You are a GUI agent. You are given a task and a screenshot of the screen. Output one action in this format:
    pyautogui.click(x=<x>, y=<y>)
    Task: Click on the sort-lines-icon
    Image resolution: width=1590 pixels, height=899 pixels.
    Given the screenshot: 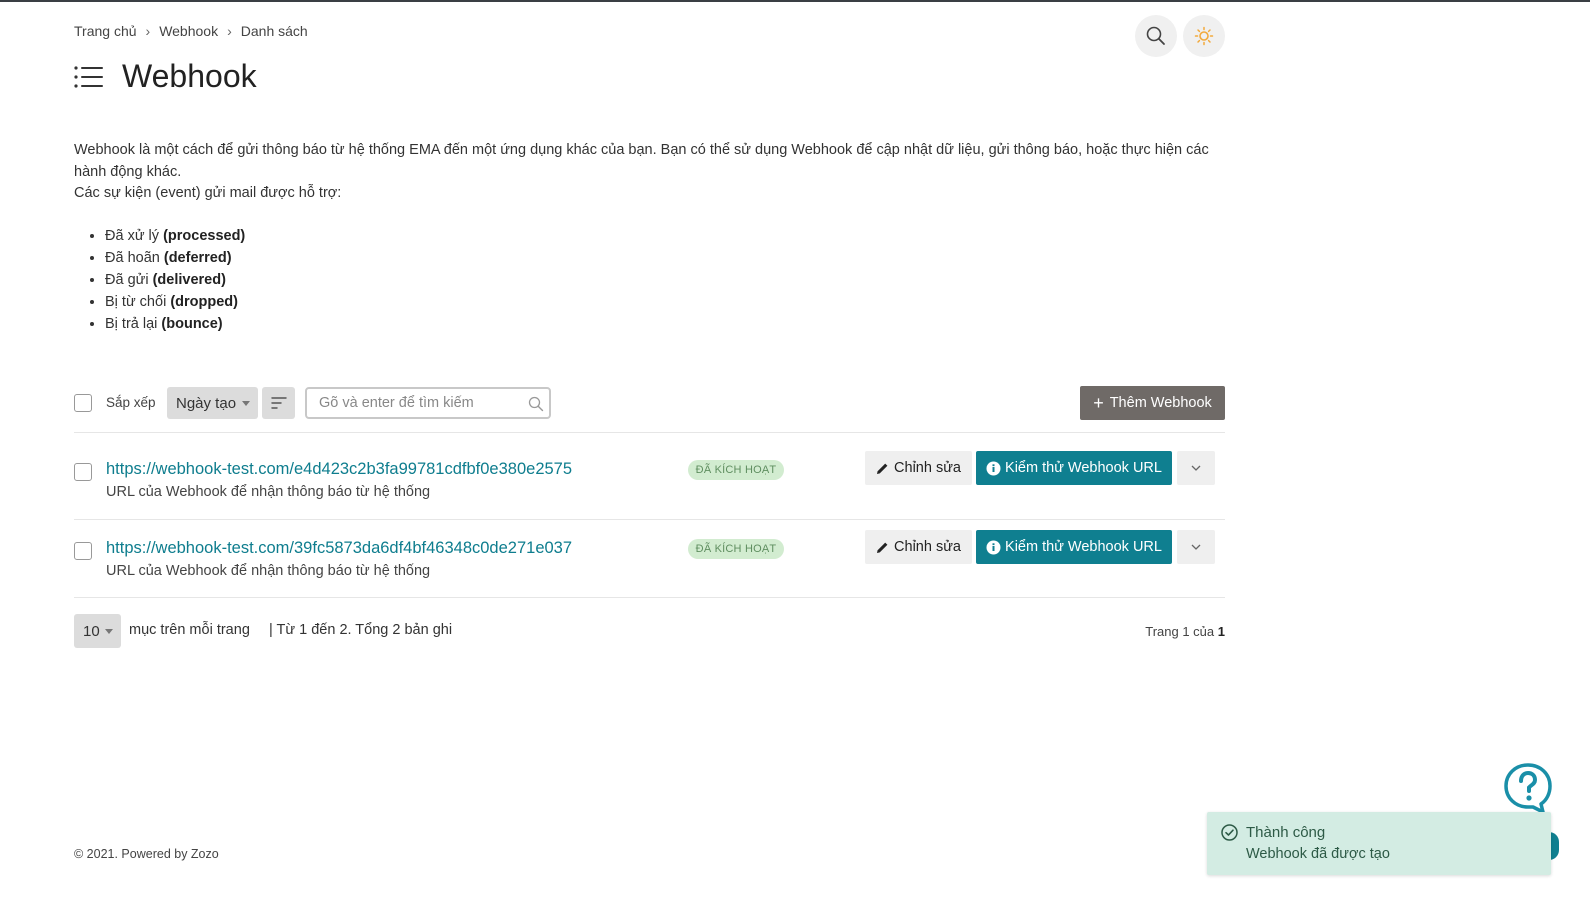 What is the action you would take?
    pyautogui.click(x=278, y=403)
    